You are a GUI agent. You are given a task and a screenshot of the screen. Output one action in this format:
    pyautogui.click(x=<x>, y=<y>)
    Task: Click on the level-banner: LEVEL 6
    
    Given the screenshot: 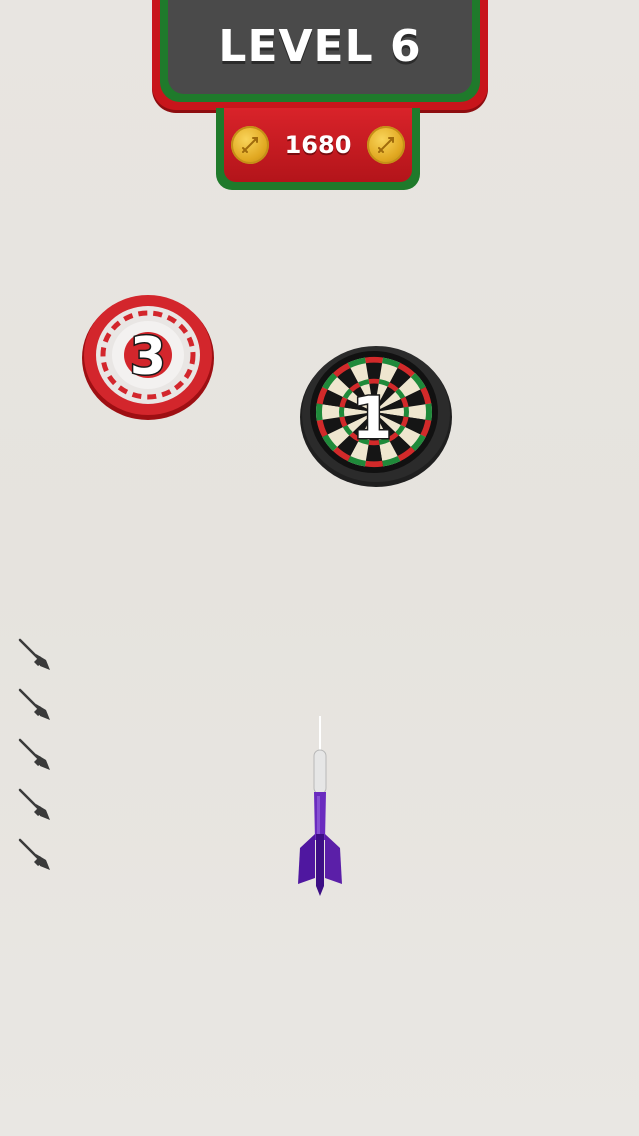 What is the action you would take?
    pyautogui.click(x=320, y=47)
    